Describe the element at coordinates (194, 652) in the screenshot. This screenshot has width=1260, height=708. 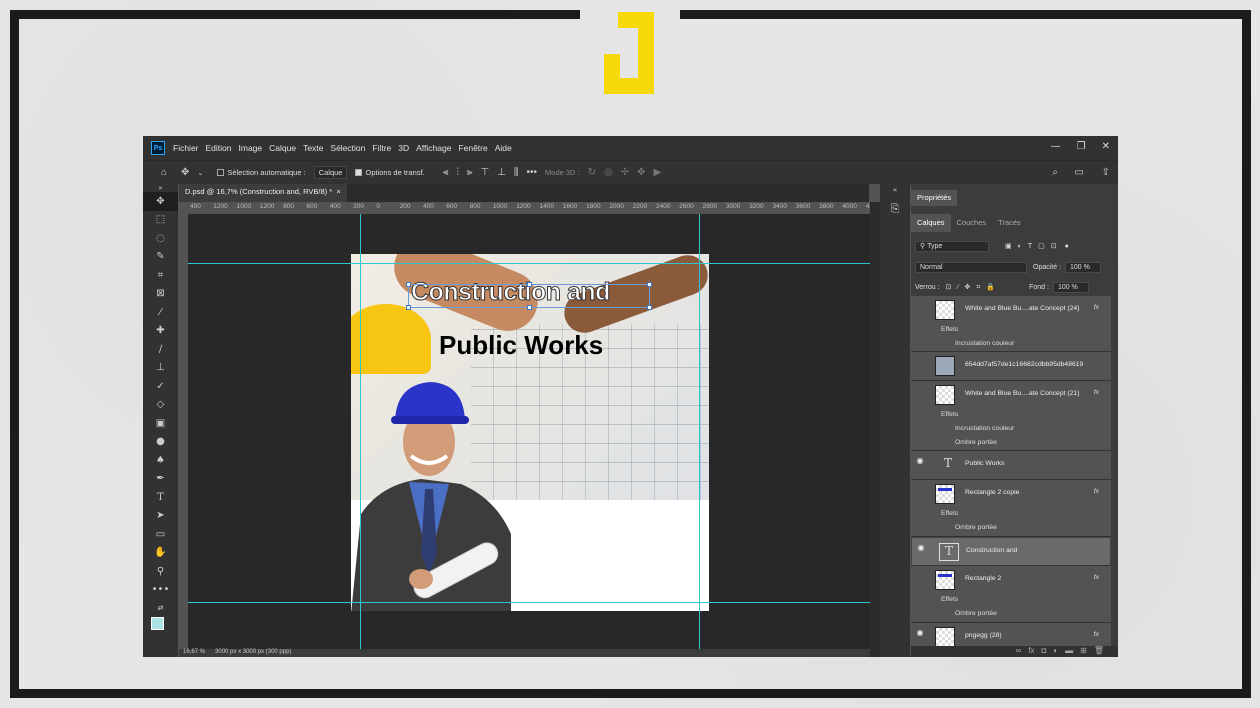
I see `status-zoom: 16,67 %` at that location.